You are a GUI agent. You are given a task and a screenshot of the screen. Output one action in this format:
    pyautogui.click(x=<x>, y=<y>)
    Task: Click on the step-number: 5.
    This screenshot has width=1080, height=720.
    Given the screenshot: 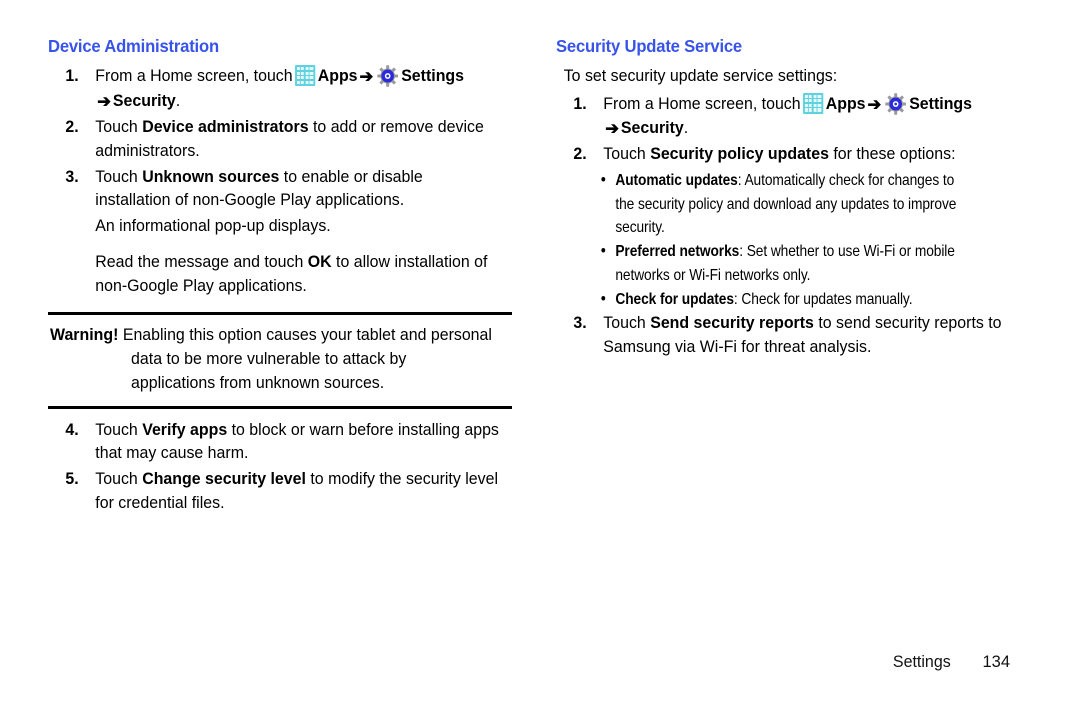 What is the action you would take?
    pyautogui.click(x=72, y=479)
    